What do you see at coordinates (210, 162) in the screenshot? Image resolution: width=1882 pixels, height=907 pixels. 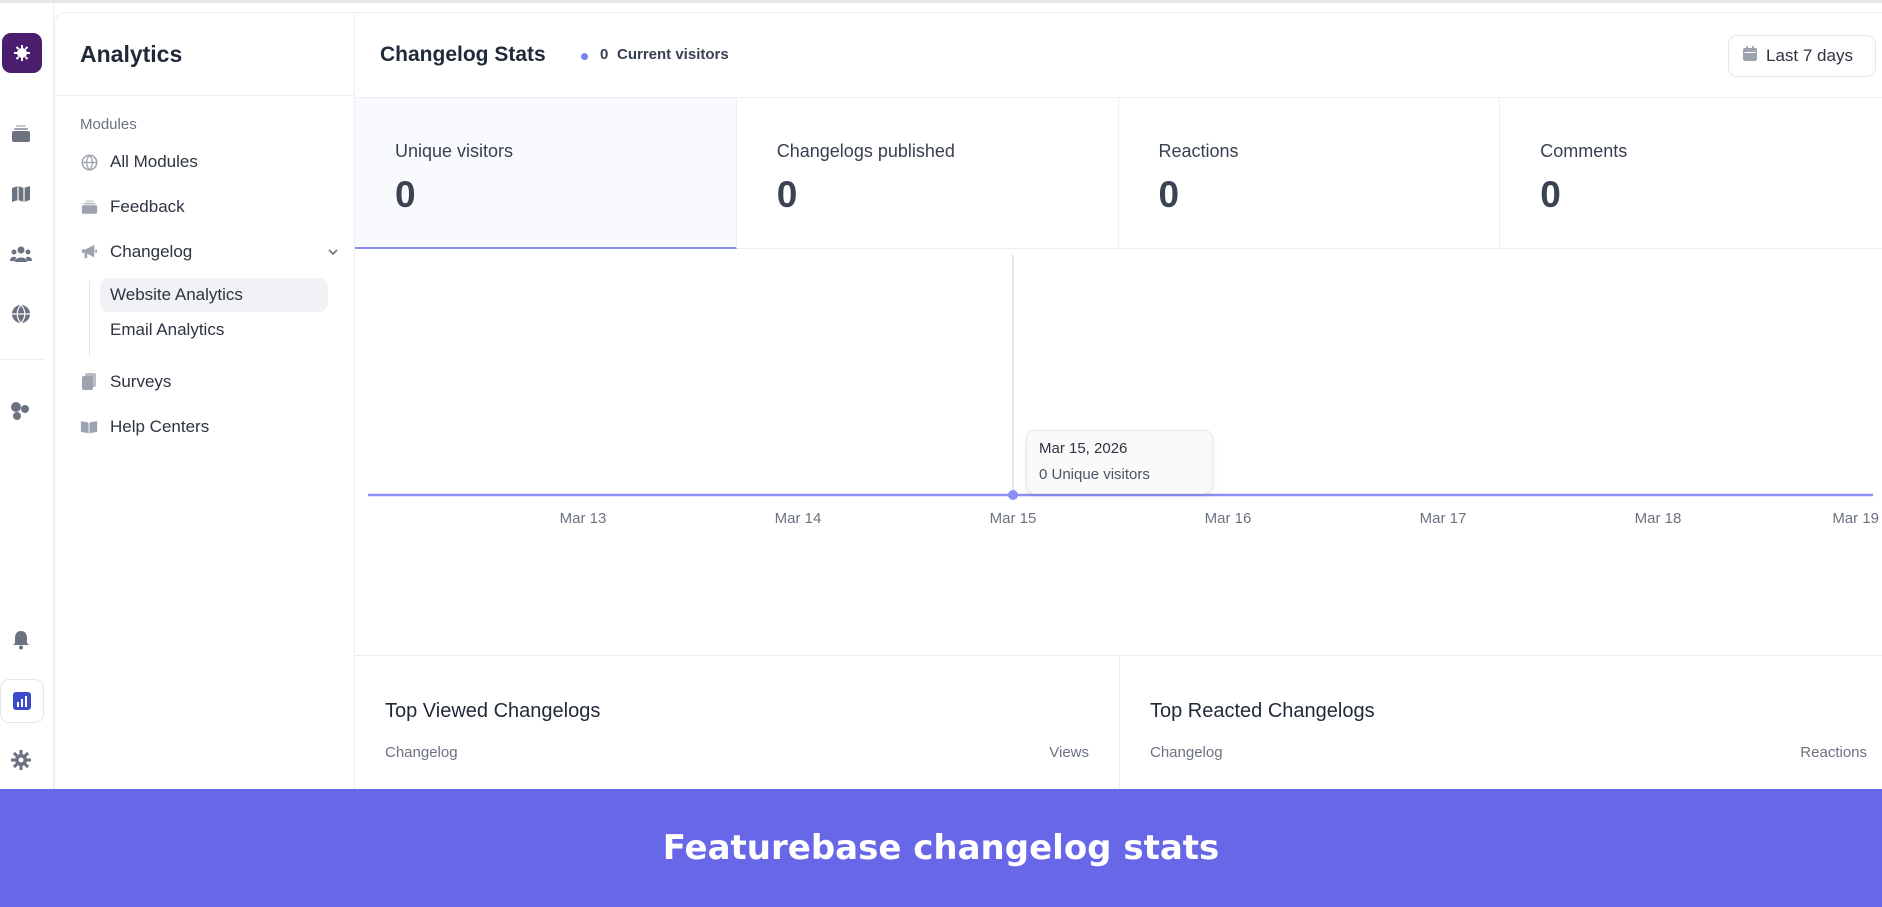 I see `sidebar-item-all-modules: All Modules` at bounding box center [210, 162].